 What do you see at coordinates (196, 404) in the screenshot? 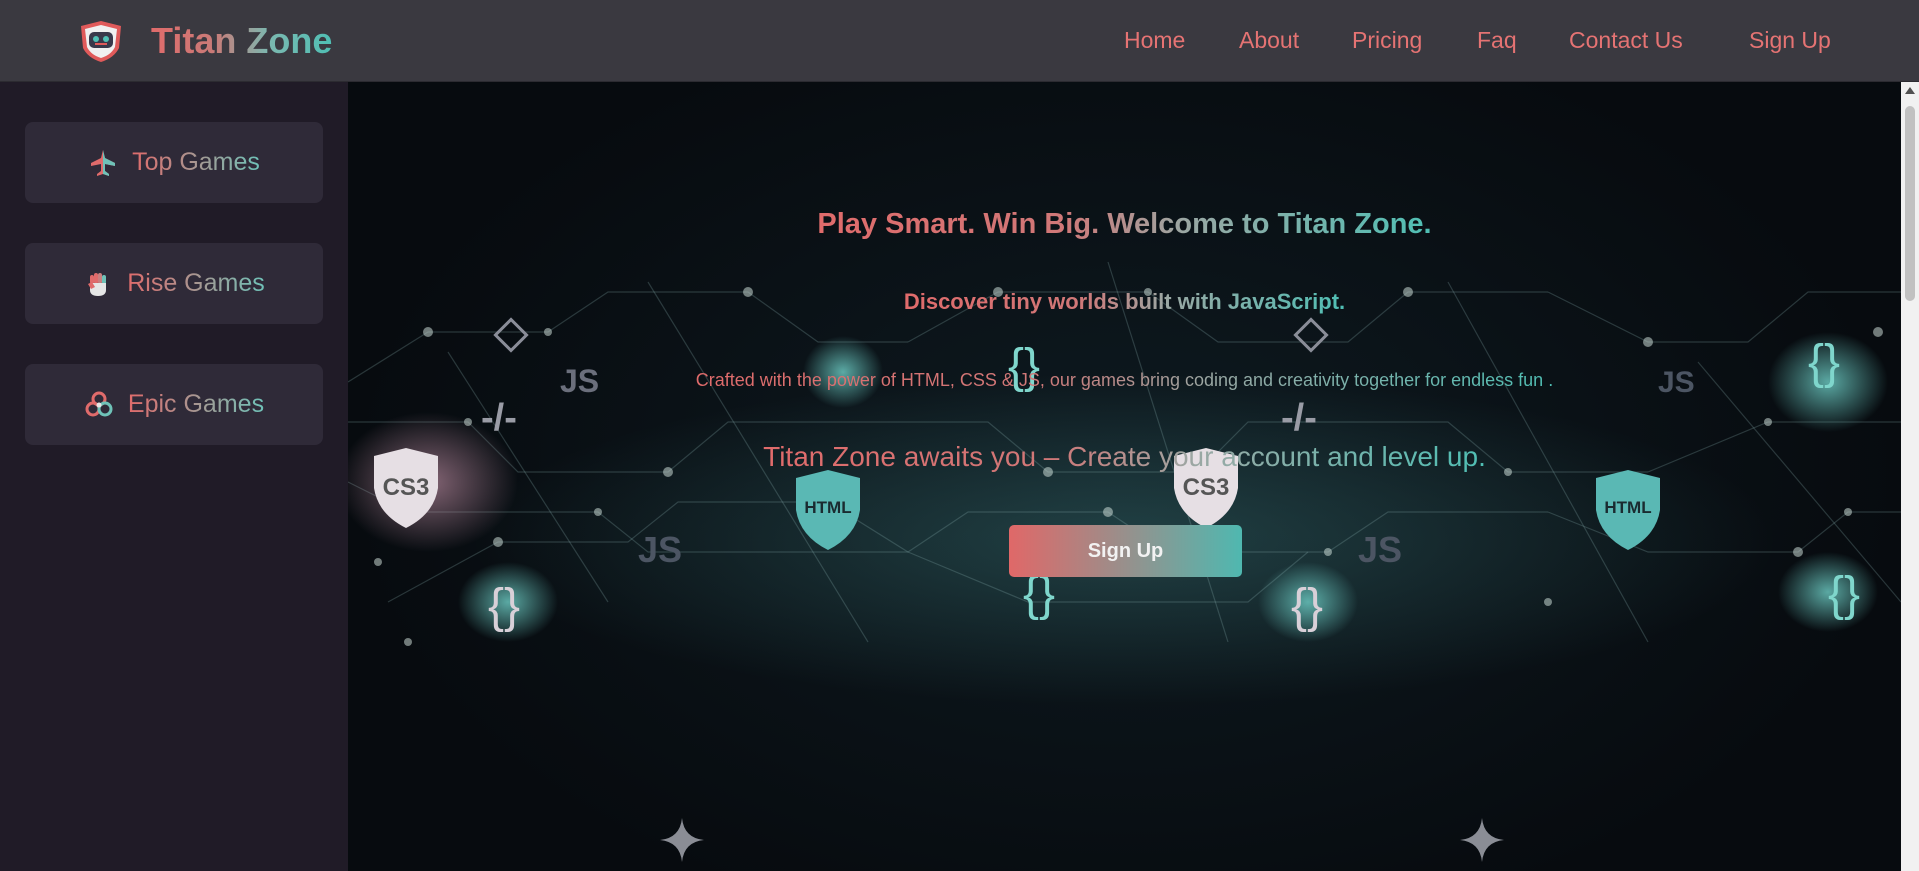
I see `sidebar-item-label: Epic Games` at bounding box center [196, 404].